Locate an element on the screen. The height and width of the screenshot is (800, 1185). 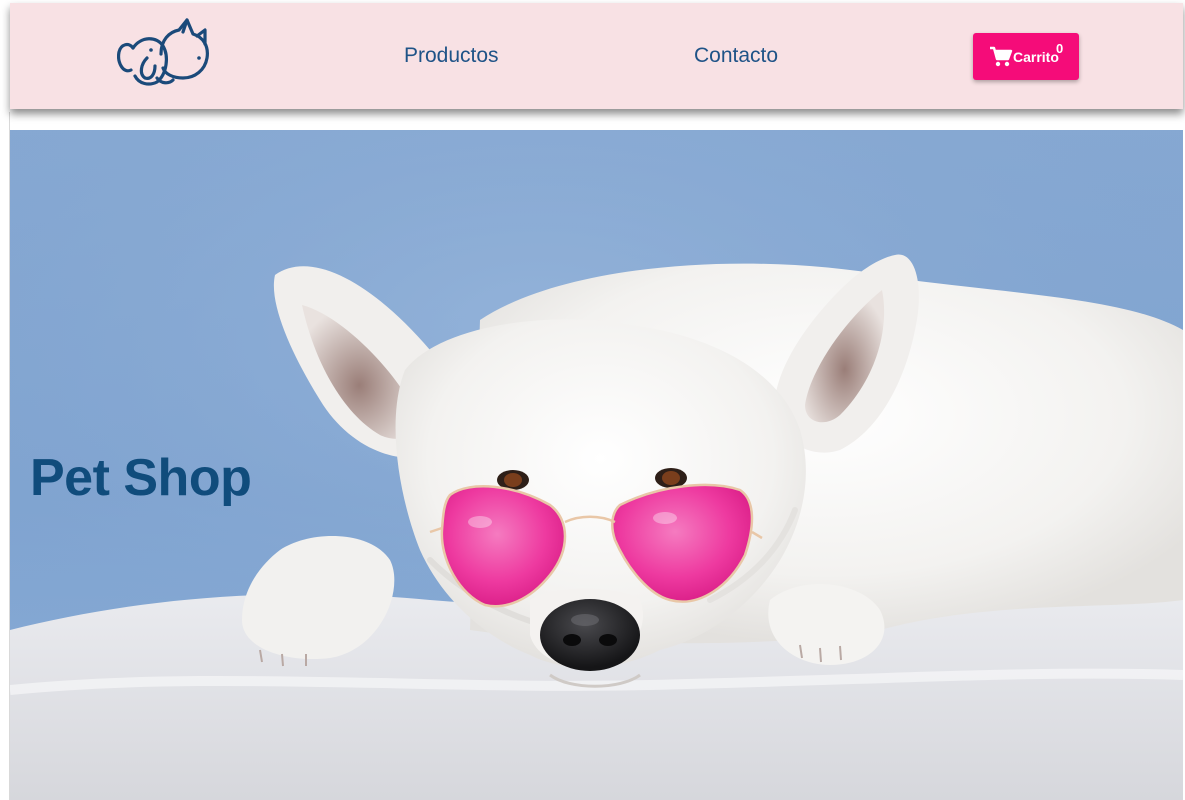
cart-count-badge: 0 is located at coordinates (1060, 48).